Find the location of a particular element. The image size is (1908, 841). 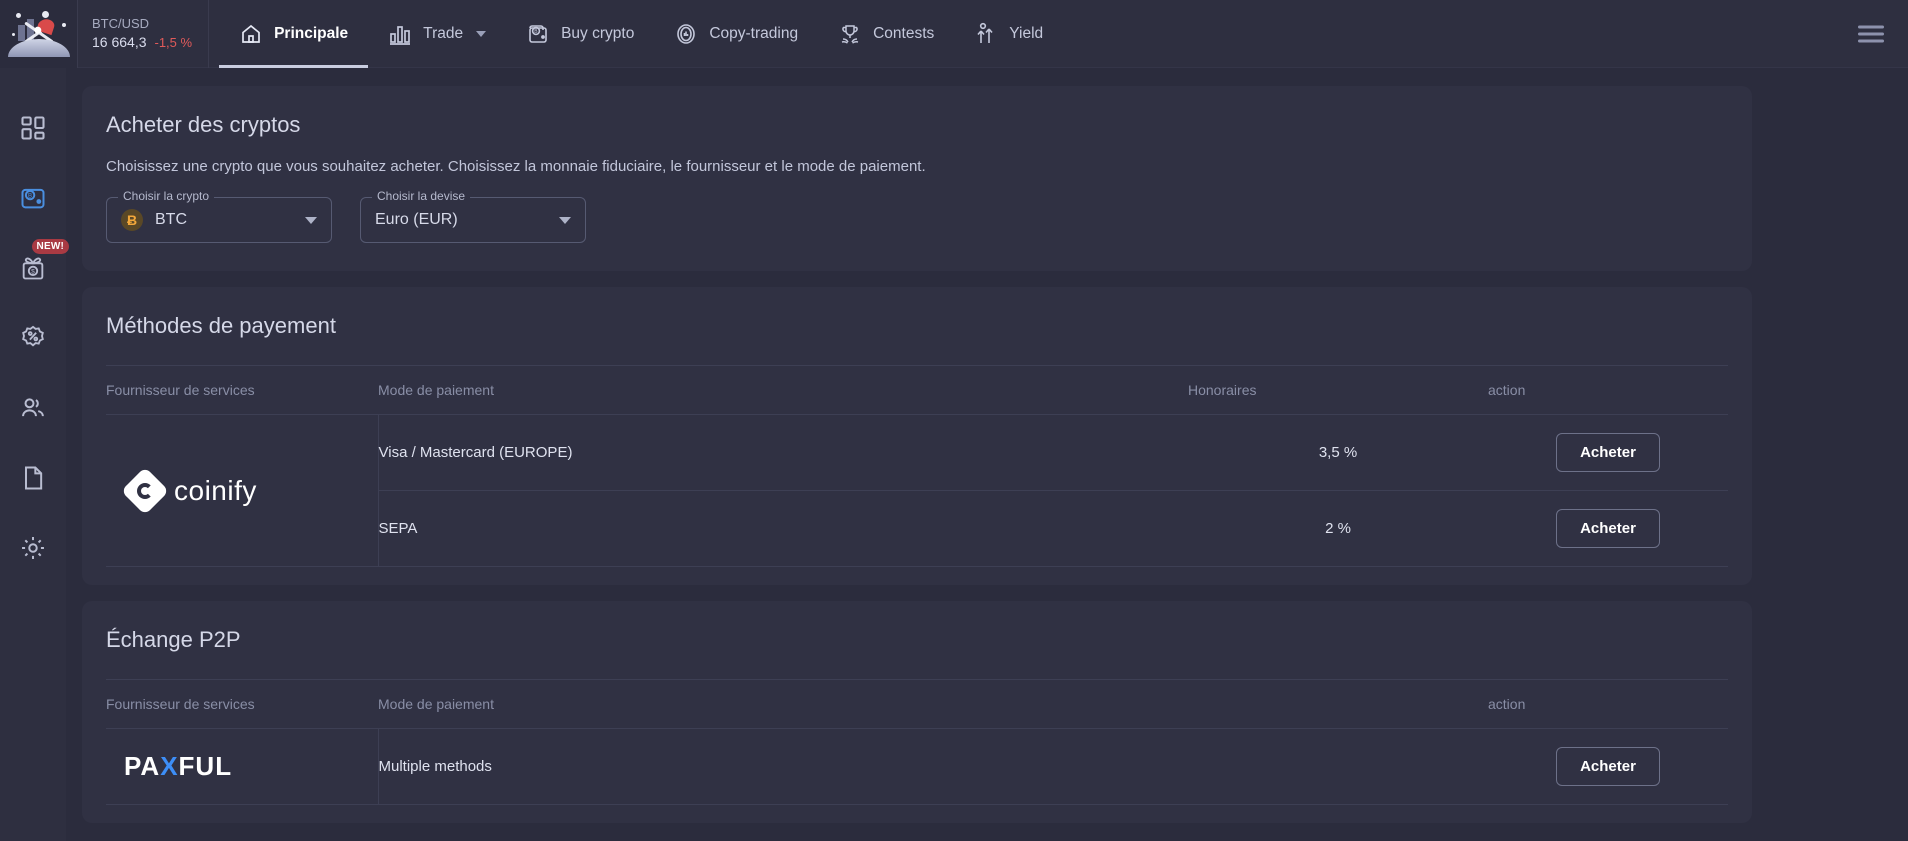

coinify-logo: coinify is located at coordinates (242, 490).